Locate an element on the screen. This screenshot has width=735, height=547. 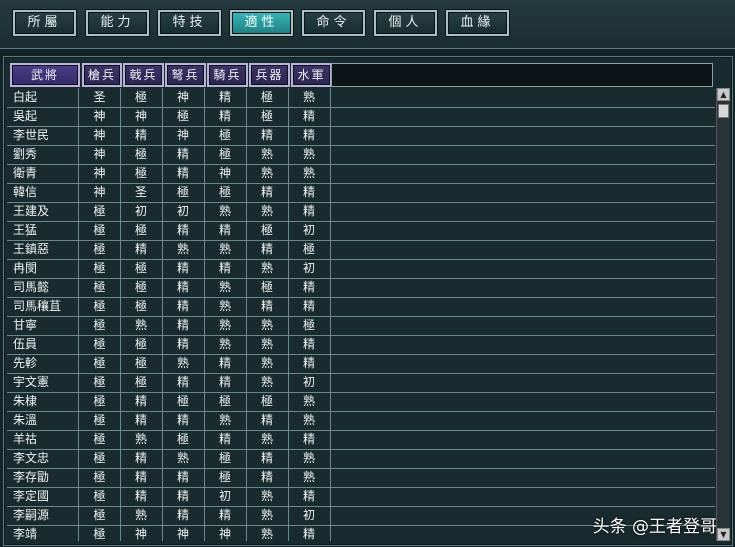
table-row: 李世民神精神極精精 is located at coordinates (361, 136).